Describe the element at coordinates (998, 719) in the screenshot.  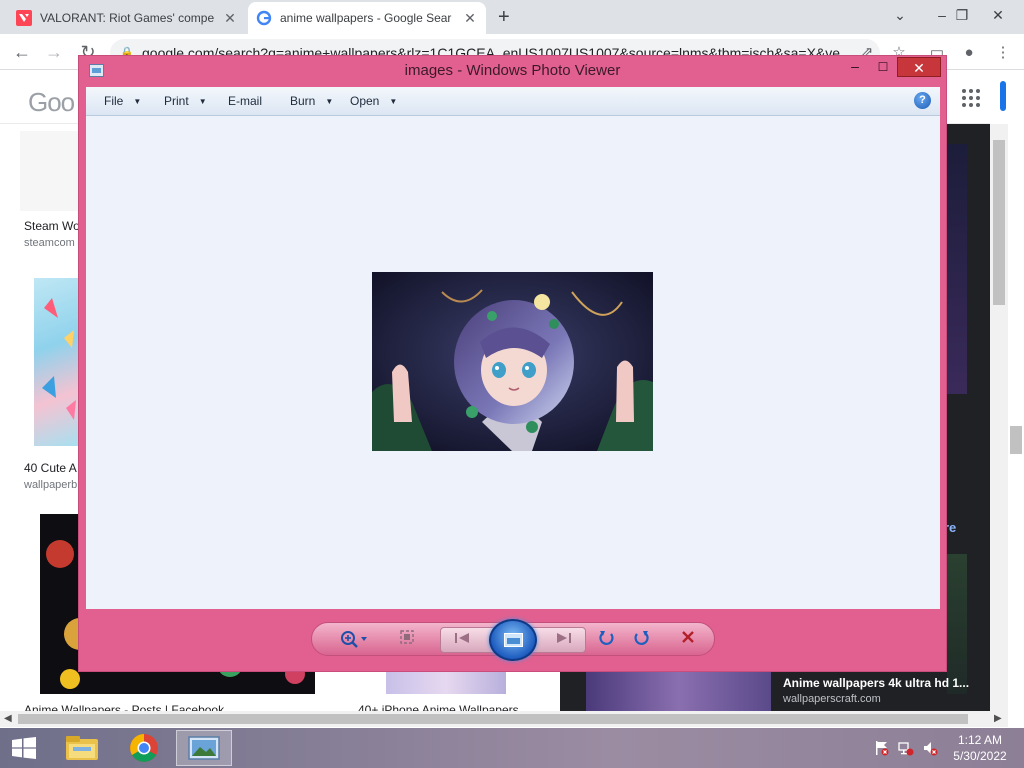
I see `scroll-right-icon: ▶` at that location.